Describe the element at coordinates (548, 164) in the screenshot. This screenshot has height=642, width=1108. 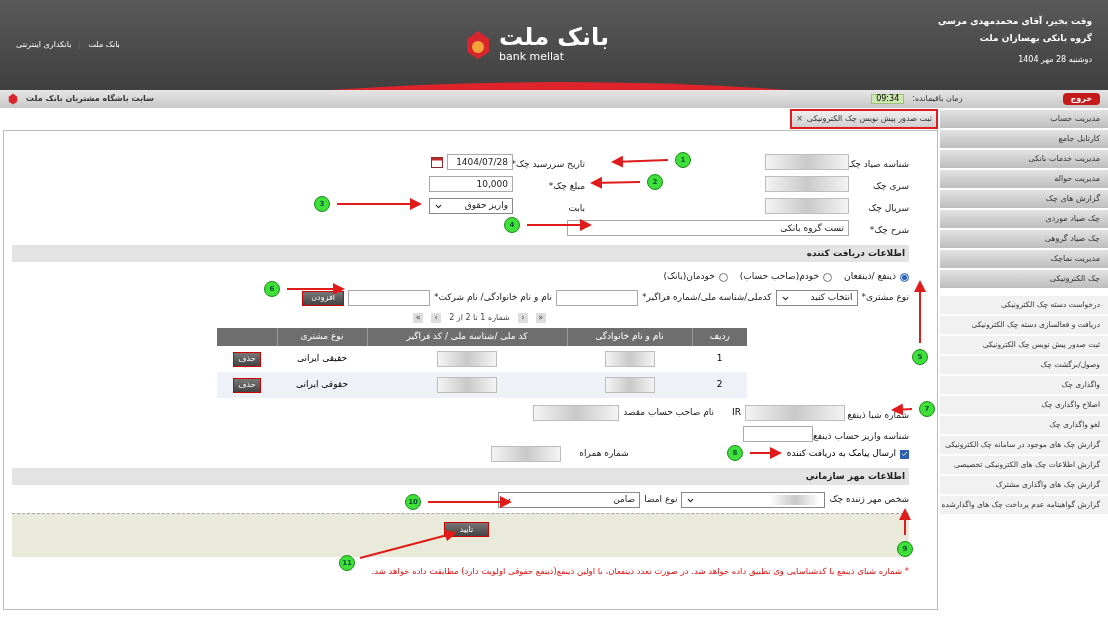
I see `field-label: تاریخ سررسید چک*` at that location.